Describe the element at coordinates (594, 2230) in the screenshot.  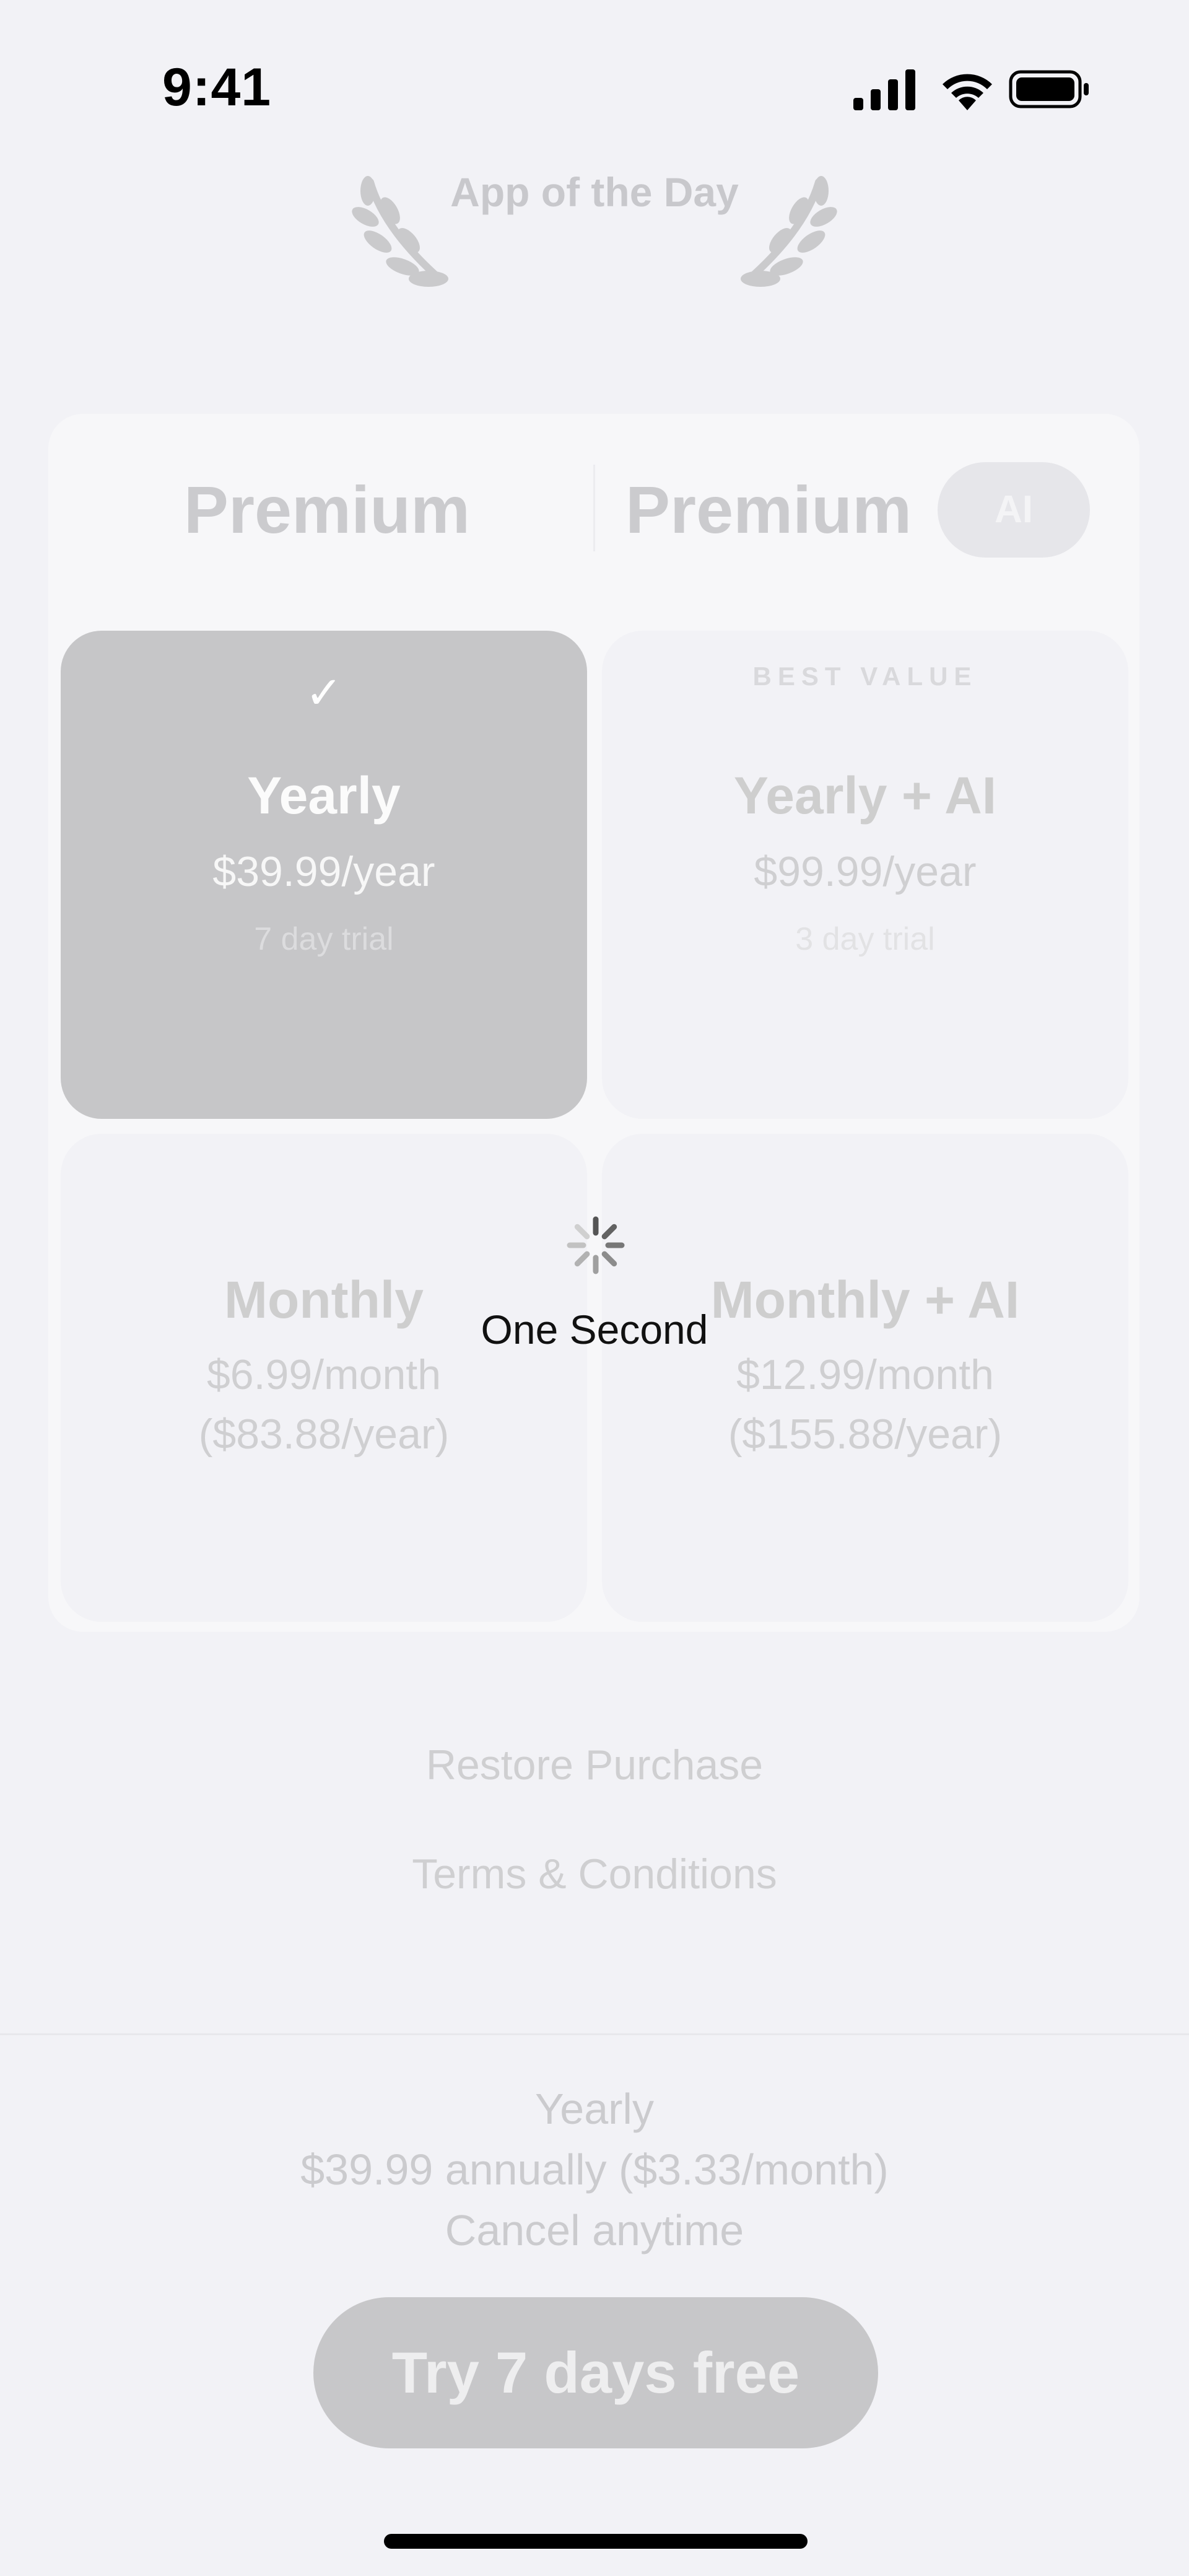
I see `summary-cancel: Cancel anytime` at that location.